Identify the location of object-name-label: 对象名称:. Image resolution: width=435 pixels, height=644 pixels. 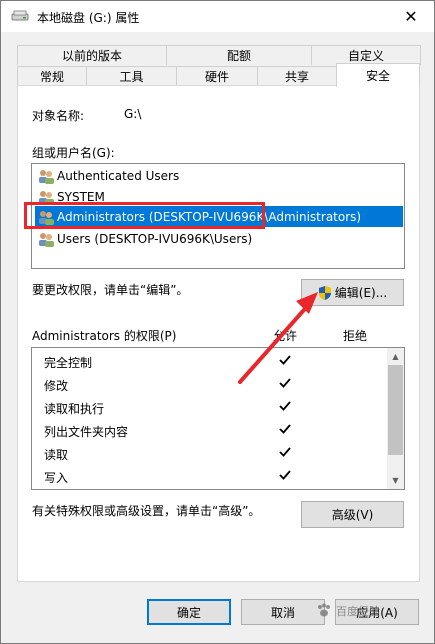
(58, 116).